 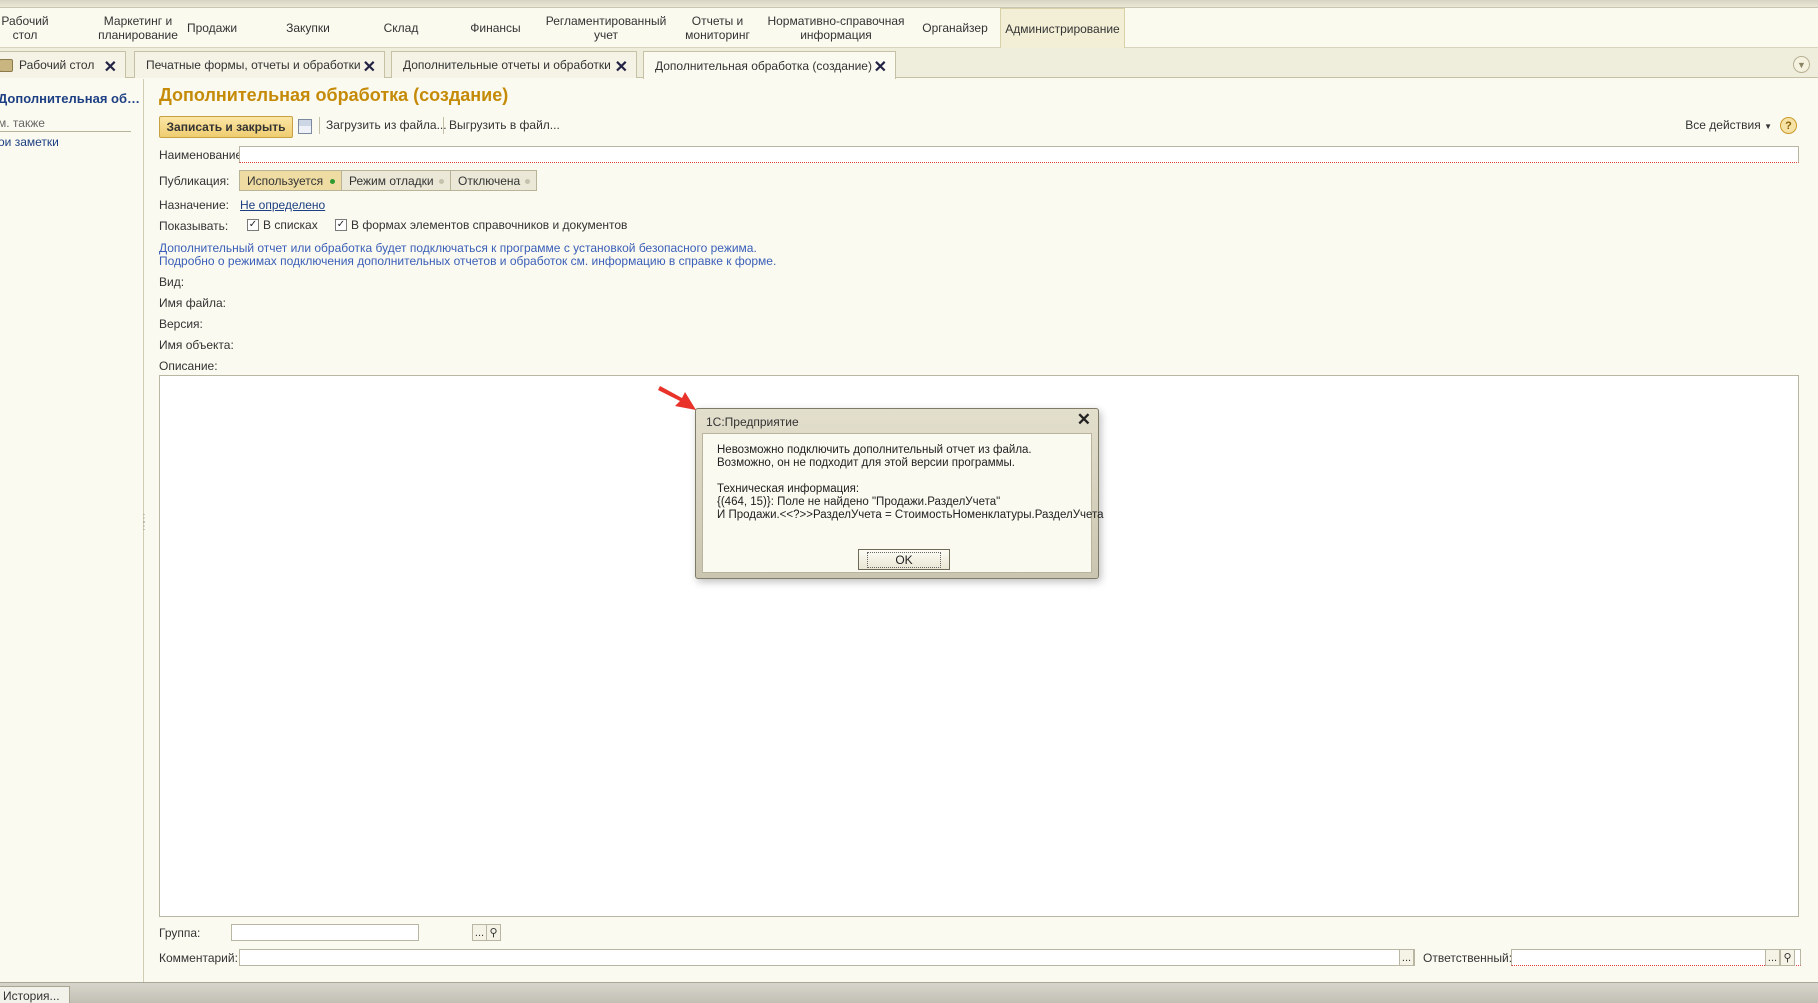 I want to click on menu-sales: Продажи, so click(x=212, y=28).